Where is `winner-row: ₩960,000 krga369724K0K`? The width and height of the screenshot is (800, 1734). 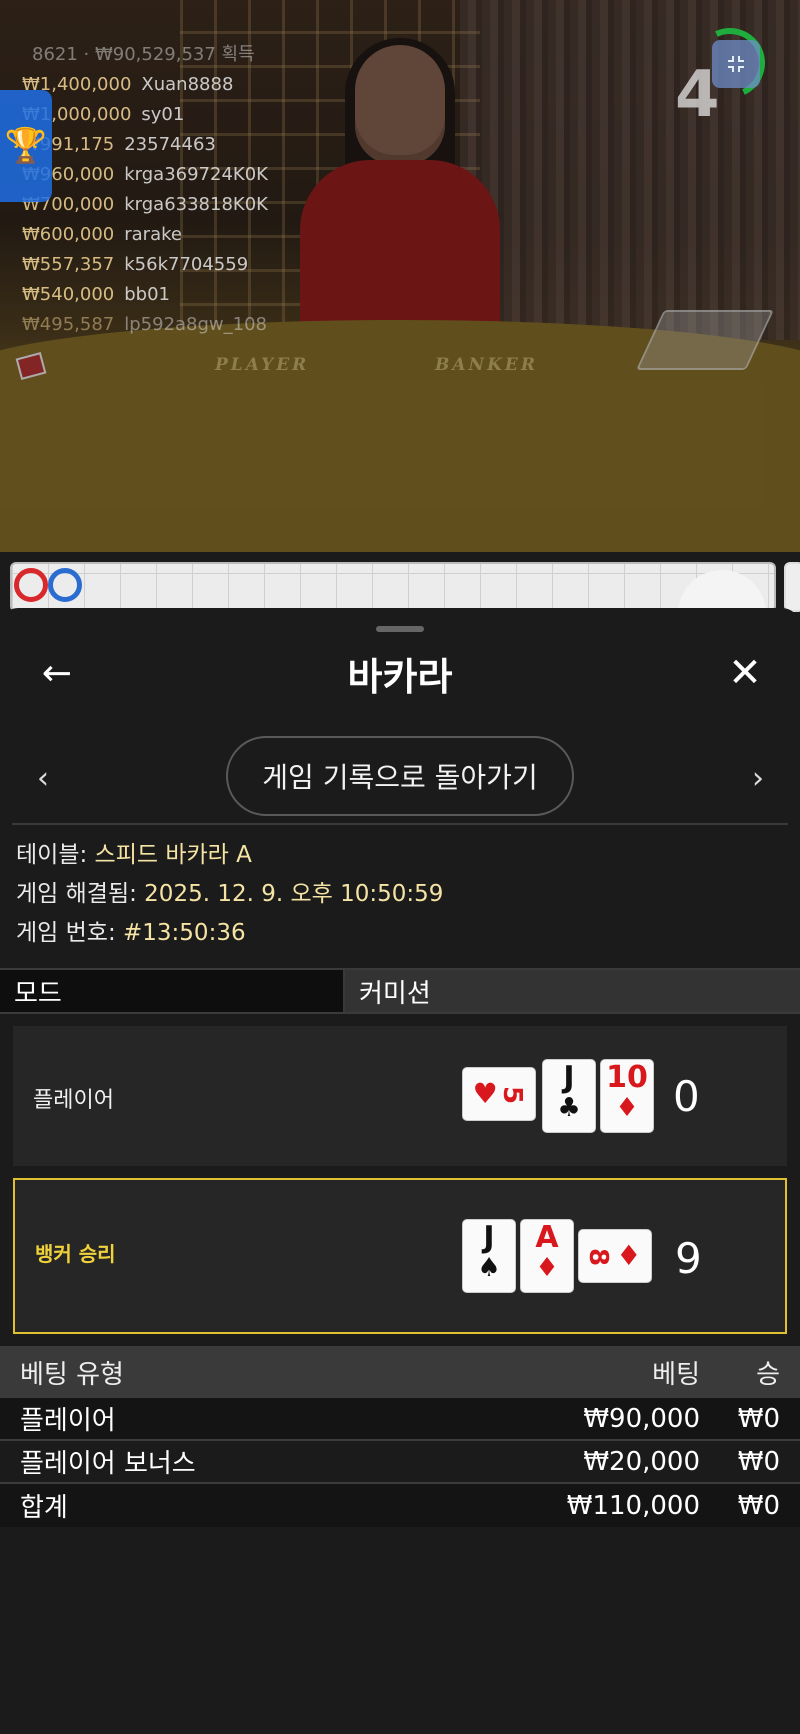 winner-row: ₩960,000 krga369724K0K is located at coordinates (145, 174).